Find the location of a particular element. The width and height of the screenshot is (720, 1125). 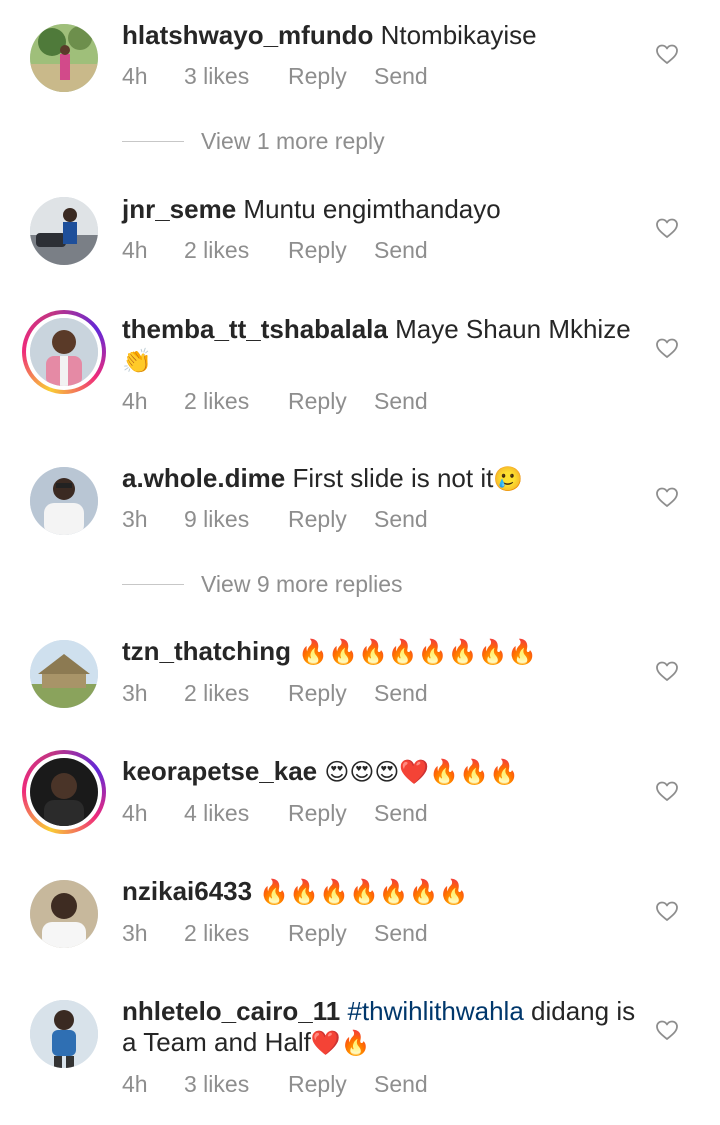

comment-meta: 3h 9 likes Reply Send is located at coordinates (275, 519).